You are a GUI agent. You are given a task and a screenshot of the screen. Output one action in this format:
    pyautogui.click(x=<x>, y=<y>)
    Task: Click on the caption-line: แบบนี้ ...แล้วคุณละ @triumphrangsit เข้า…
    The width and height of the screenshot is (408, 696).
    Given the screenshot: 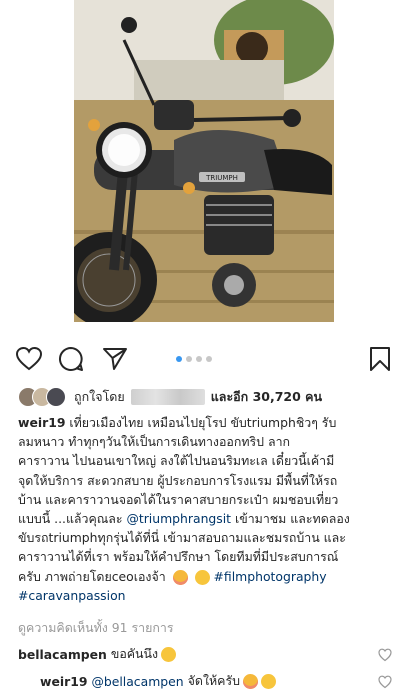 What is the action you would take?
    pyautogui.click(x=207, y=518)
    